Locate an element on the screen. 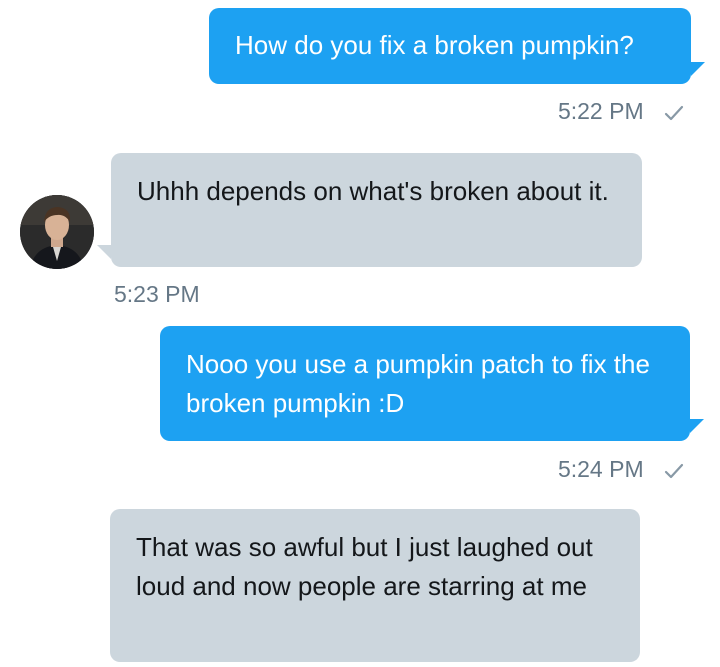 Image resolution: width=720 pixels, height=667 pixels. message-timestamp: 5:23 PM is located at coordinates (157, 294).